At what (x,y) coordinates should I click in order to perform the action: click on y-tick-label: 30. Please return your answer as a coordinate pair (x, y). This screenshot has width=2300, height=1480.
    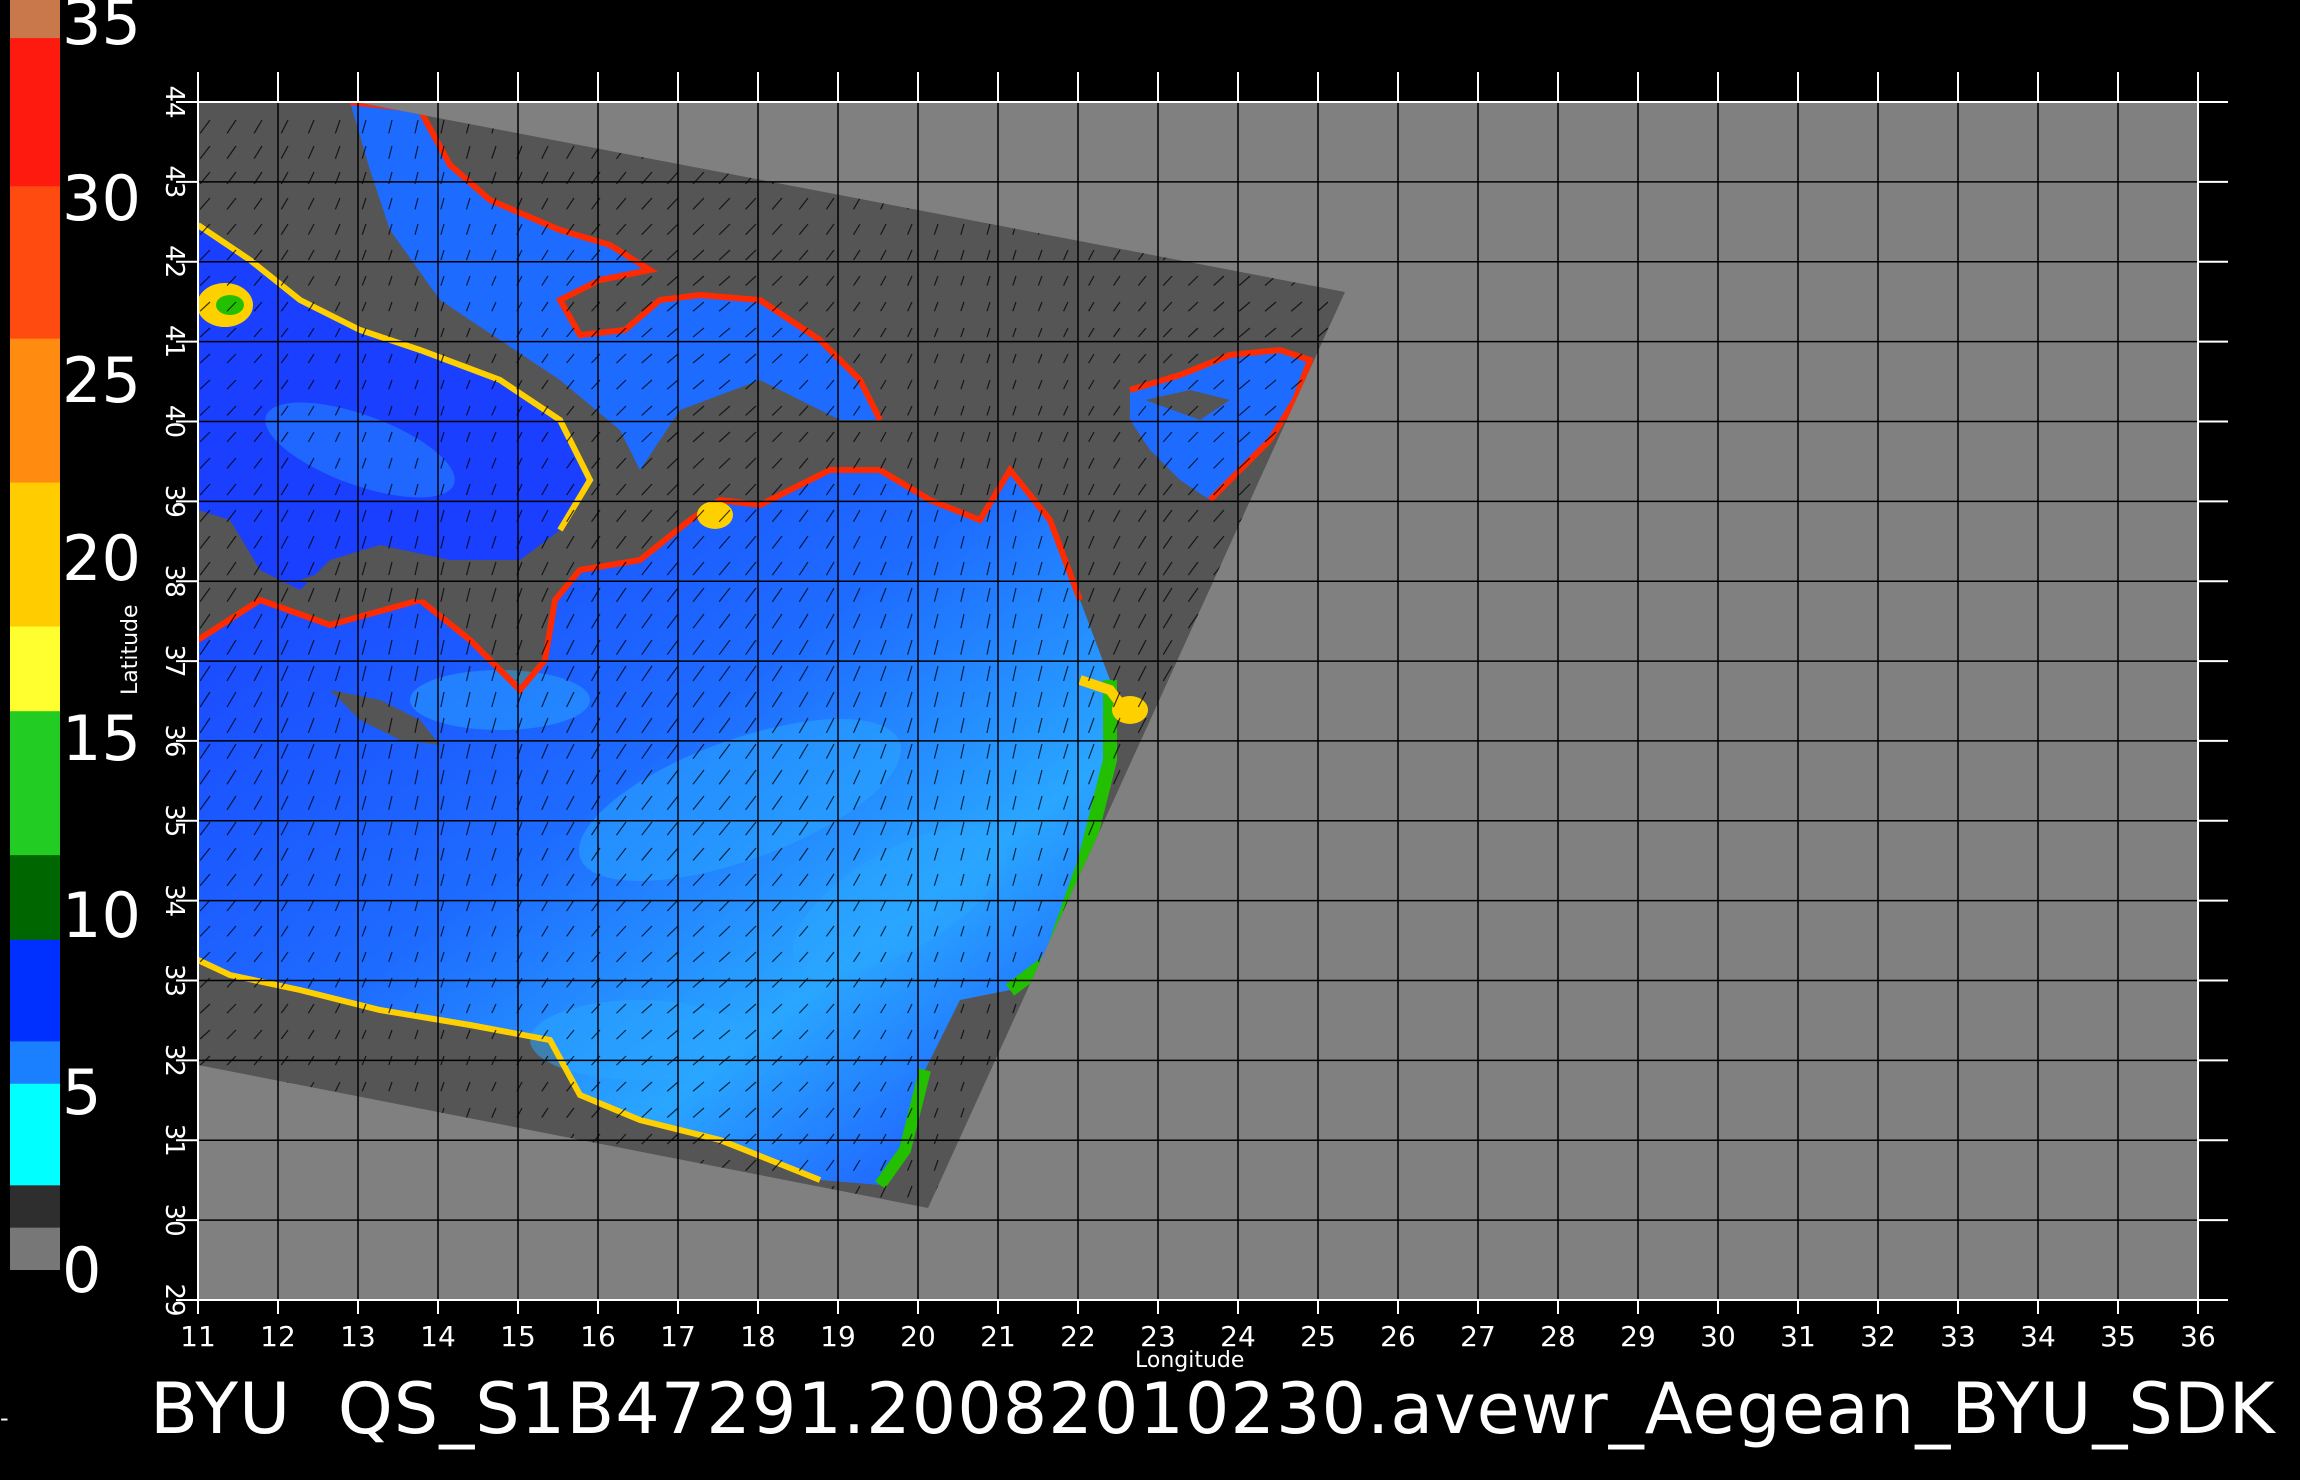
    Looking at the image, I should click on (174, 1220).